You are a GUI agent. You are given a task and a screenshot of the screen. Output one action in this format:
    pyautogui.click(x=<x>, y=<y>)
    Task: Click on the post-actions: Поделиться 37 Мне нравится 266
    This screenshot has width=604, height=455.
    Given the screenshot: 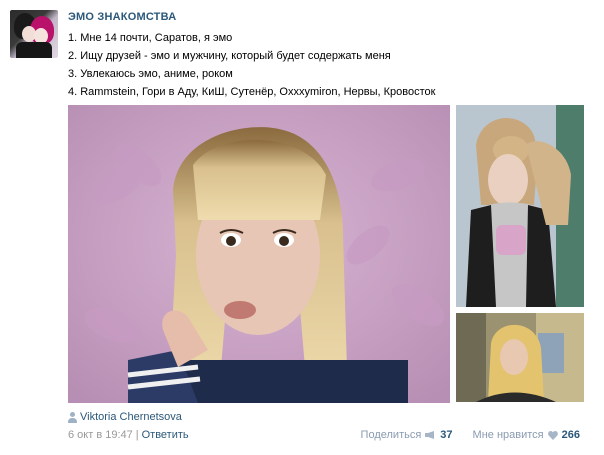 What is the action you would take?
    pyautogui.click(x=470, y=435)
    